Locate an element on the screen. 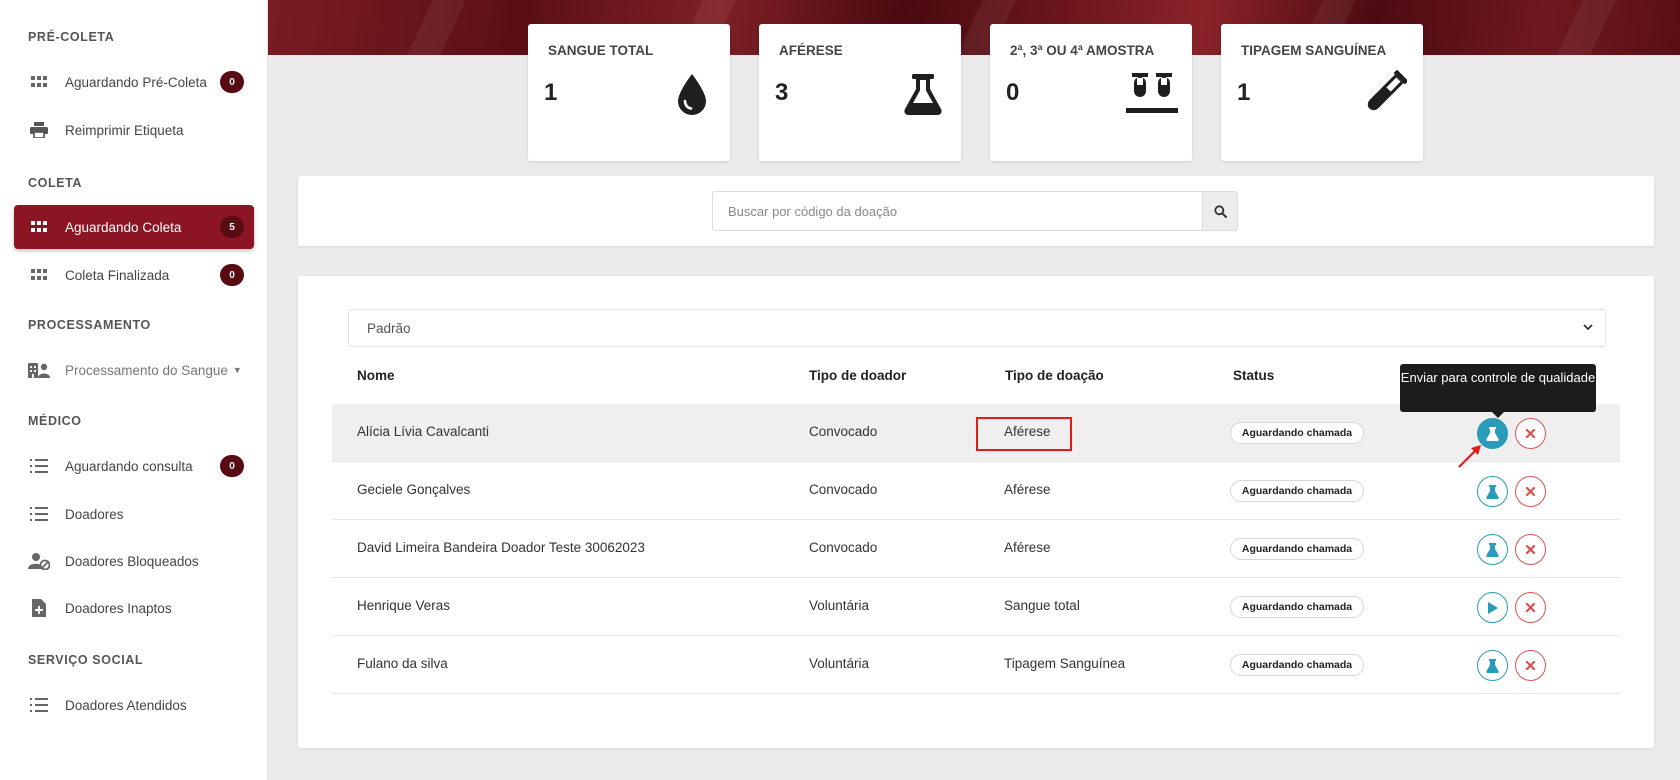 The image size is (1680, 780). stat-title: 2ª, 3ª OU 4ª AMOSTRA is located at coordinates (1082, 50).